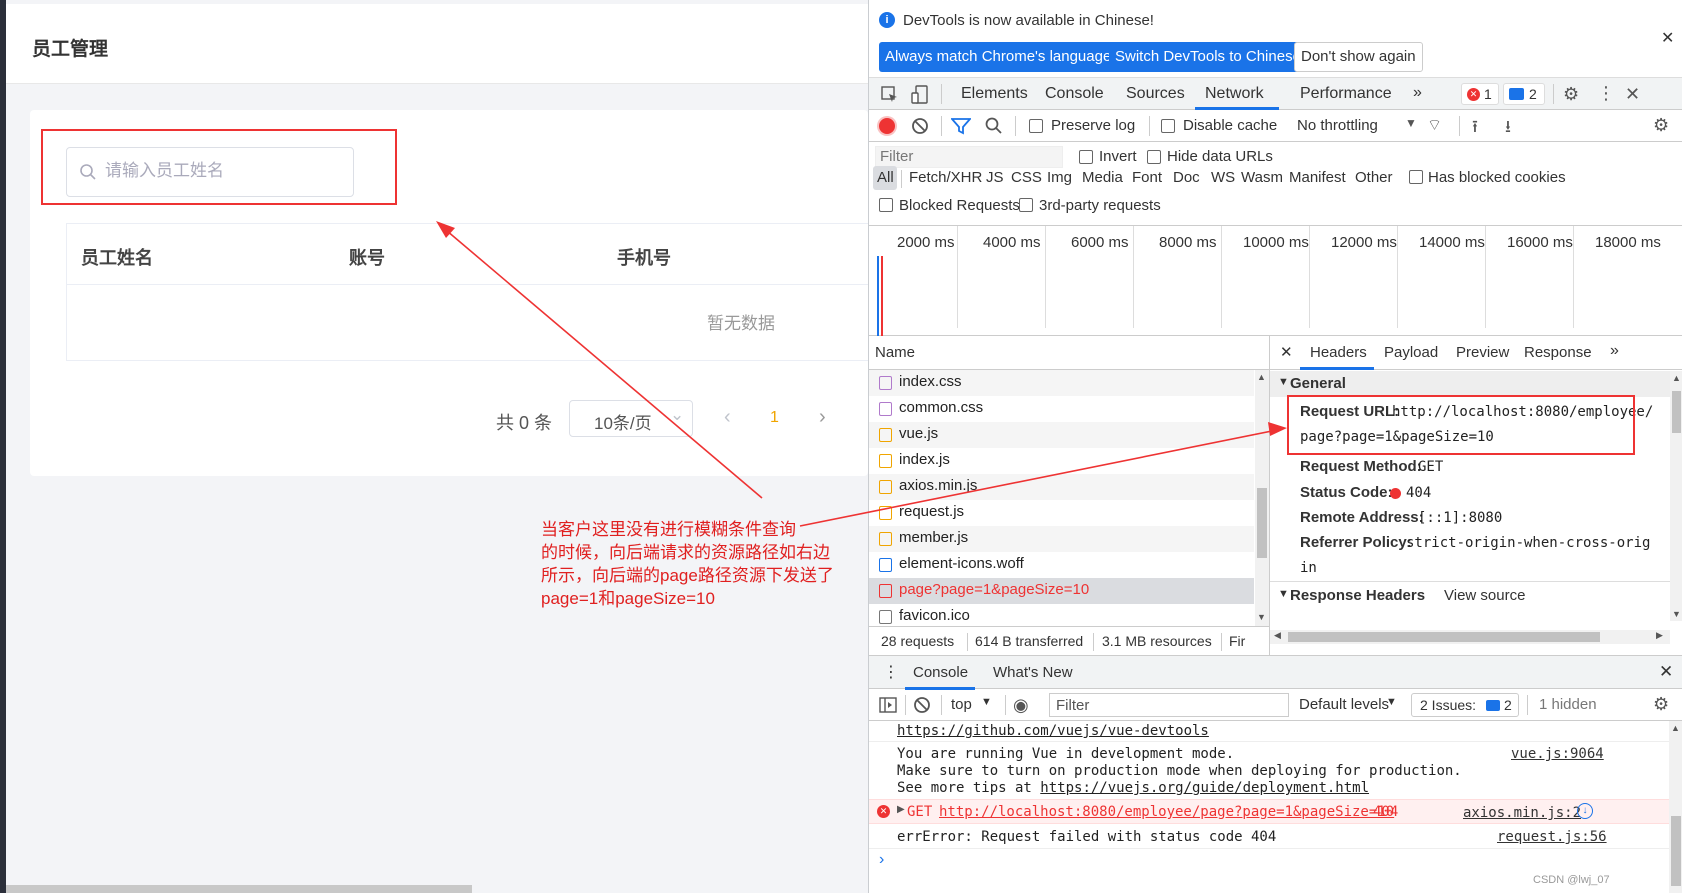 This screenshot has height=893, width=1682. What do you see at coordinates (895, 352) in the screenshot?
I see `name-column-header: Name` at bounding box center [895, 352].